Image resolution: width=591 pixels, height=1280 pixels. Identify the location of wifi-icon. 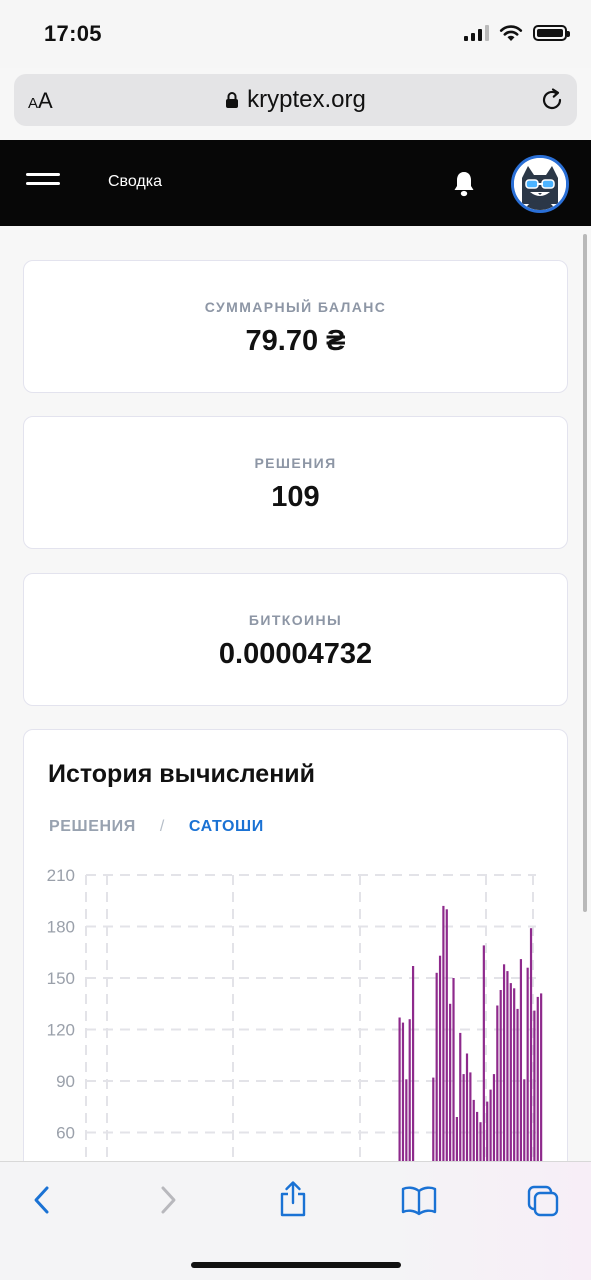
(511, 33).